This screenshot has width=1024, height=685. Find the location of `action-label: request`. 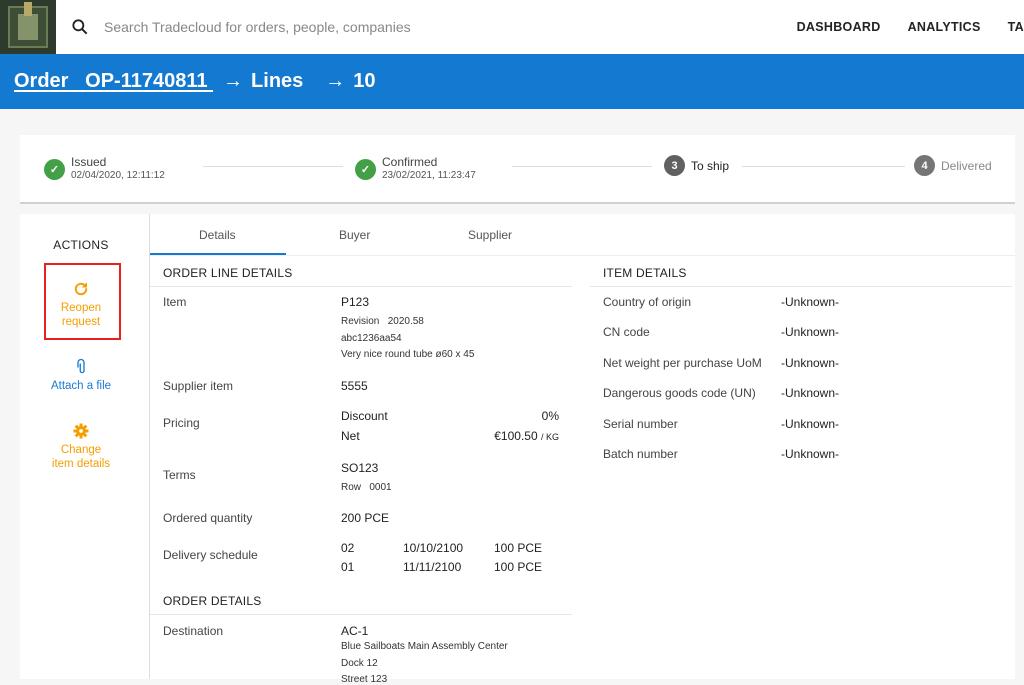

action-label: request is located at coordinates (81, 322).